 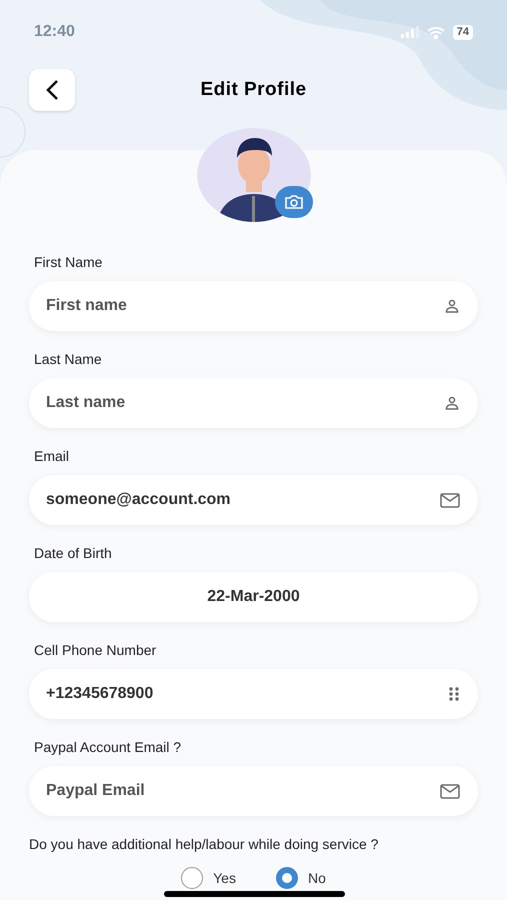 I want to click on camera-icon, so click(x=294, y=202).